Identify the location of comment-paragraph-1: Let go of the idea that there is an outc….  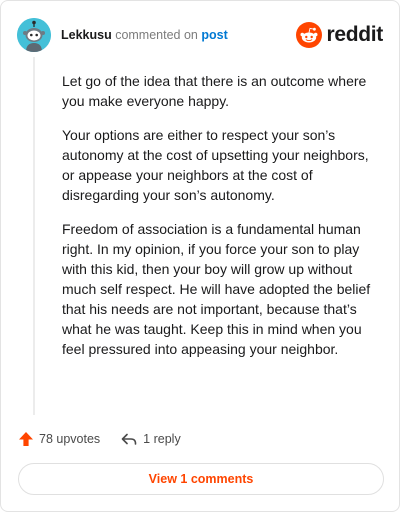
(214, 91).